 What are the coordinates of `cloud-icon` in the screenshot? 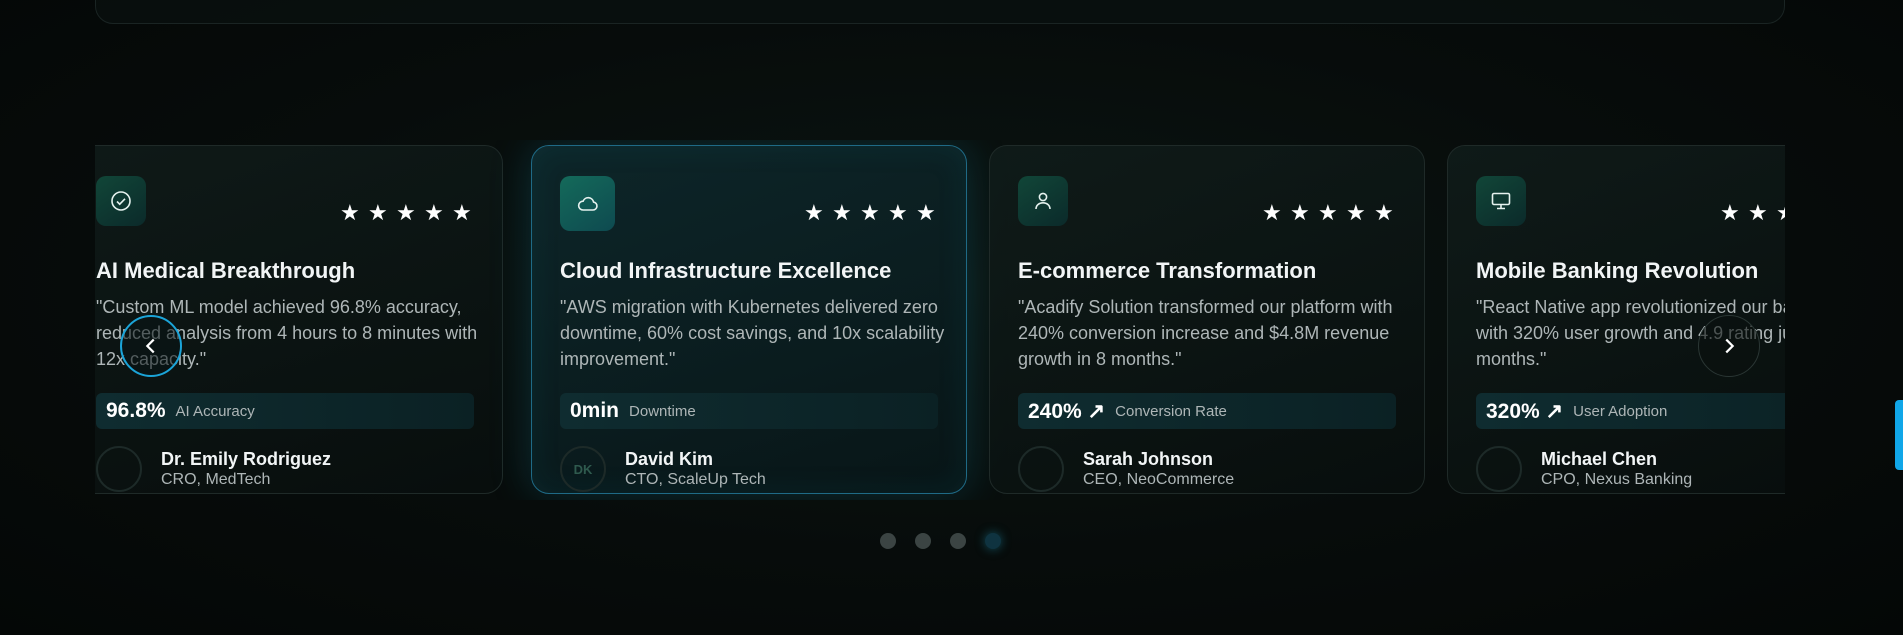 It's located at (587, 203).